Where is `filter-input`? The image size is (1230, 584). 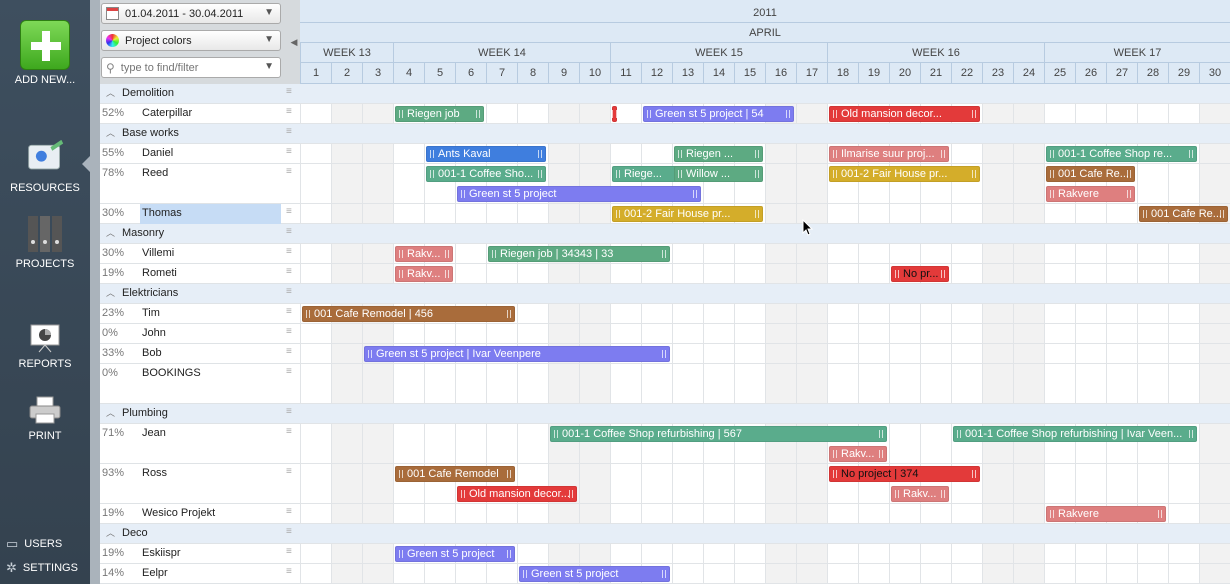 filter-input is located at coordinates (190, 67).